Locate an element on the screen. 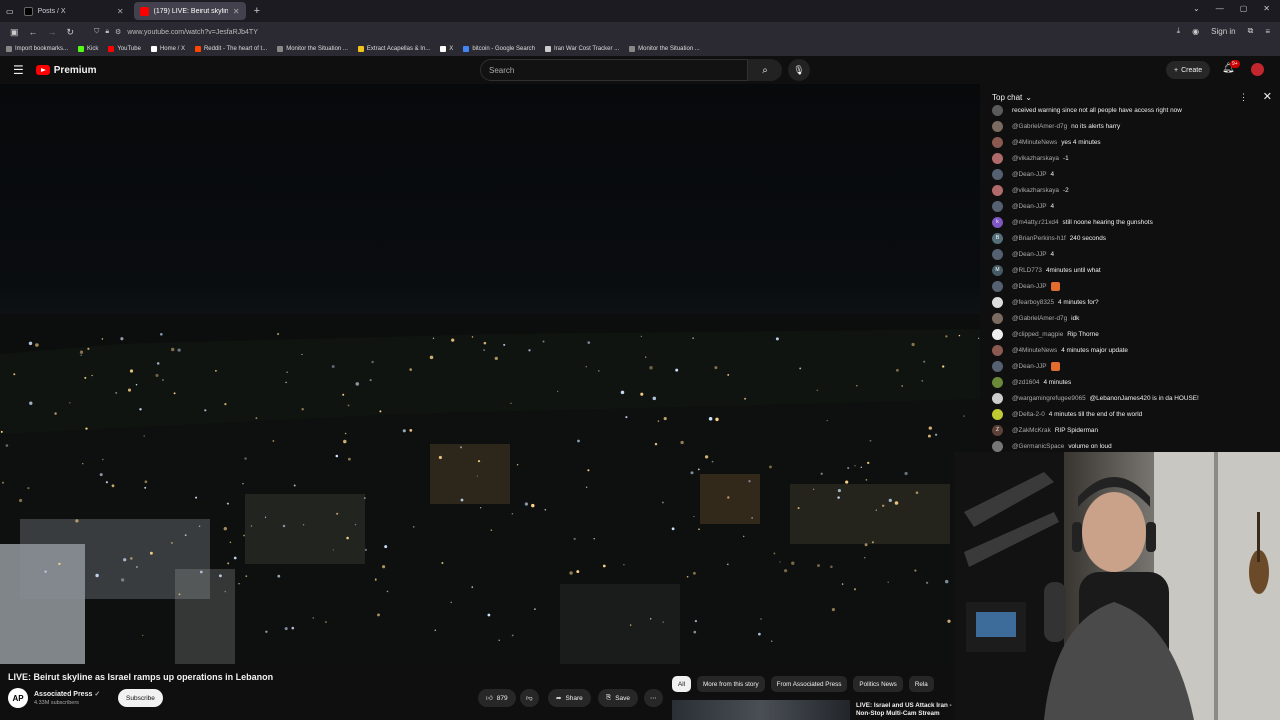 The image size is (1280, 720). chat-author-name: @clipped_magpie is located at coordinates (1037, 334).